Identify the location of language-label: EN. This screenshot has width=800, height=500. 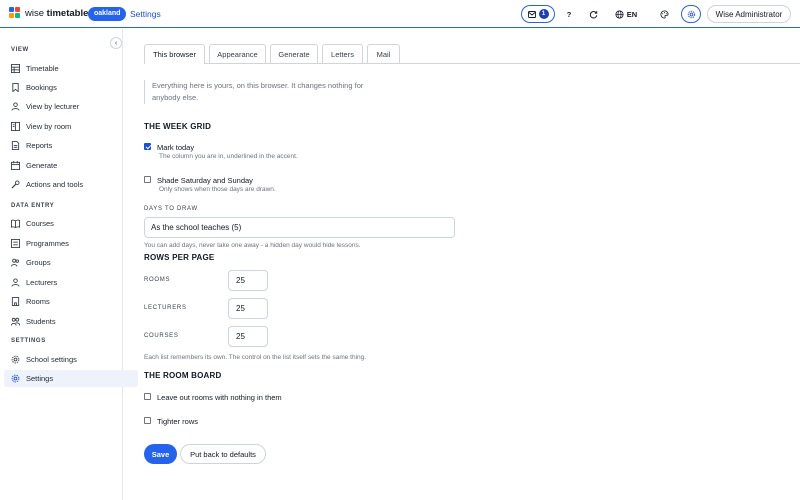
(632, 14).